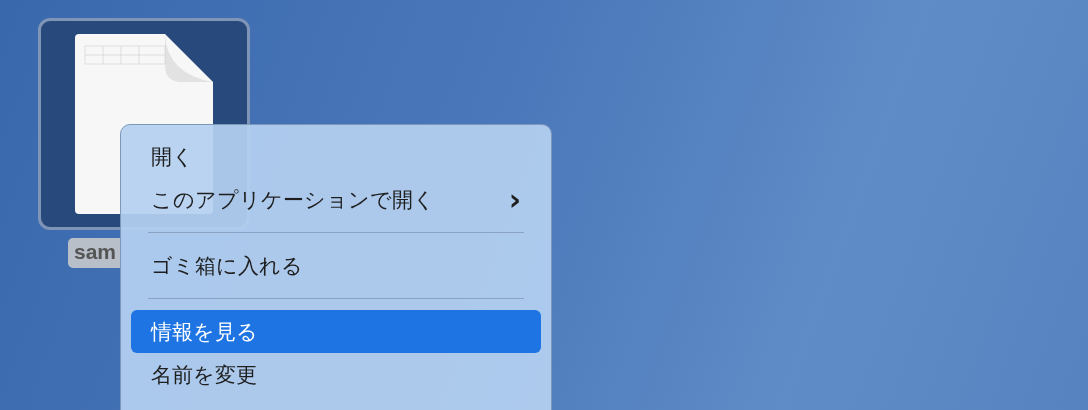 Image resolution: width=1088 pixels, height=410 pixels. What do you see at coordinates (336, 265) in the screenshot?
I see `menu-item: ゴミ箱に入れる` at bounding box center [336, 265].